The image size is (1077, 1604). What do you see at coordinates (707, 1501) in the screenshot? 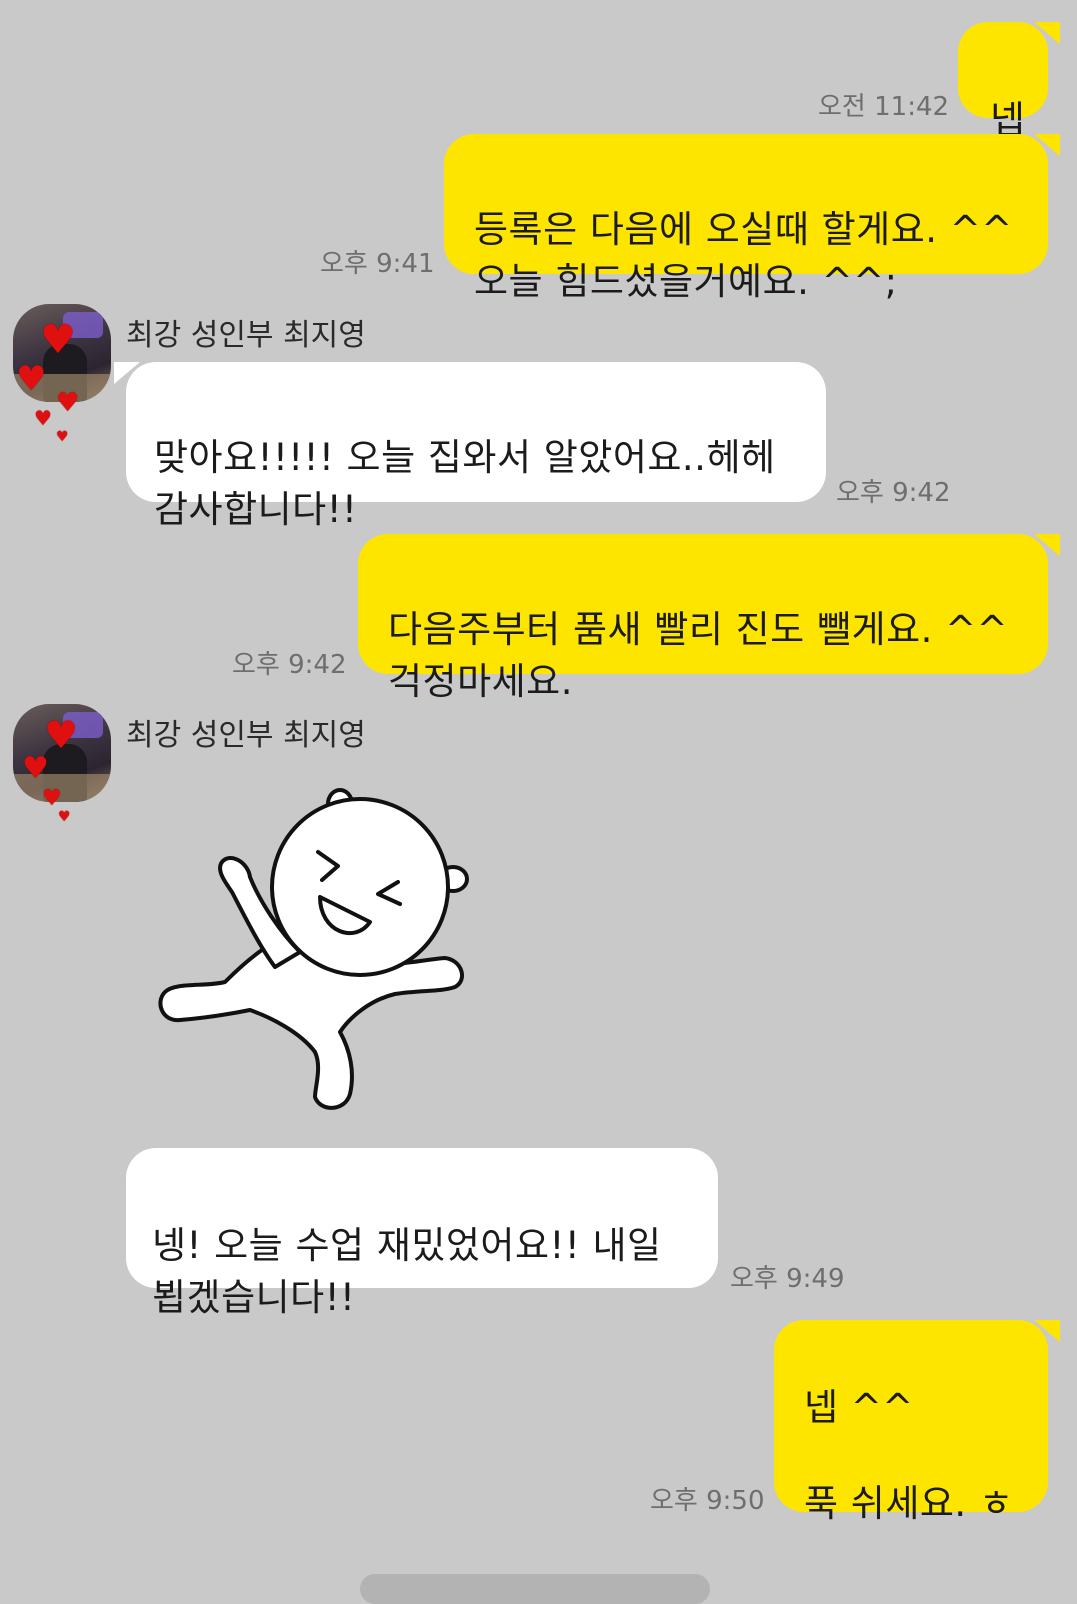
I see `message-timestamp: 오후 9:50` at bounding box center [707, 1501].